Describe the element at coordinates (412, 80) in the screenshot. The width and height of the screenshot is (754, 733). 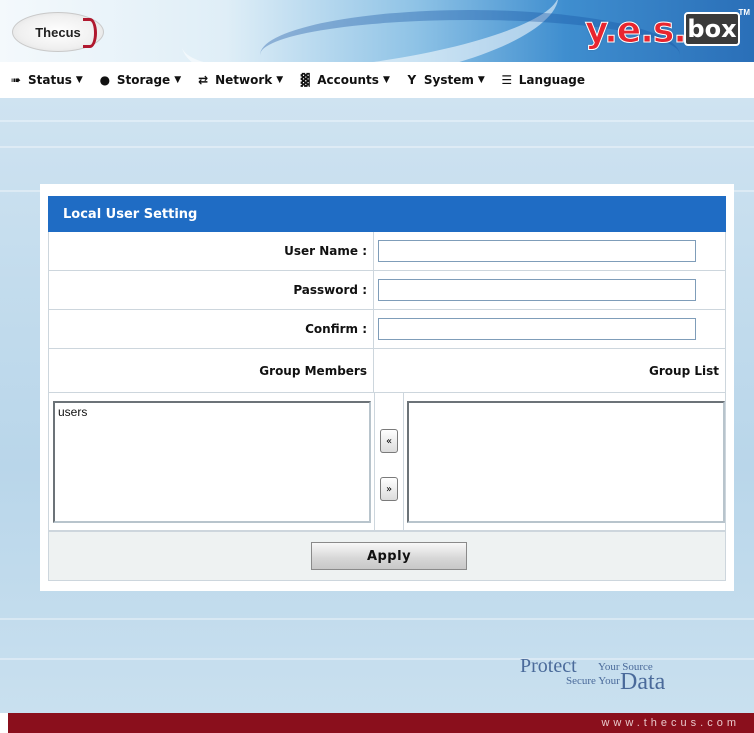
I see `system-icon: Y` at that location.